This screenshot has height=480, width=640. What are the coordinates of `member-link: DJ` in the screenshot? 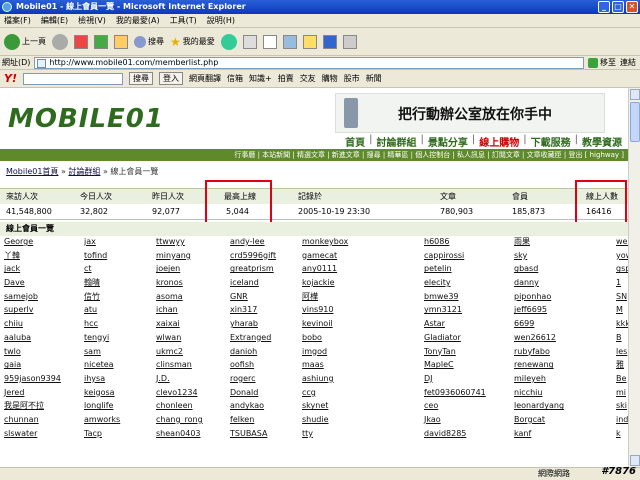 It's located at (428, 379).